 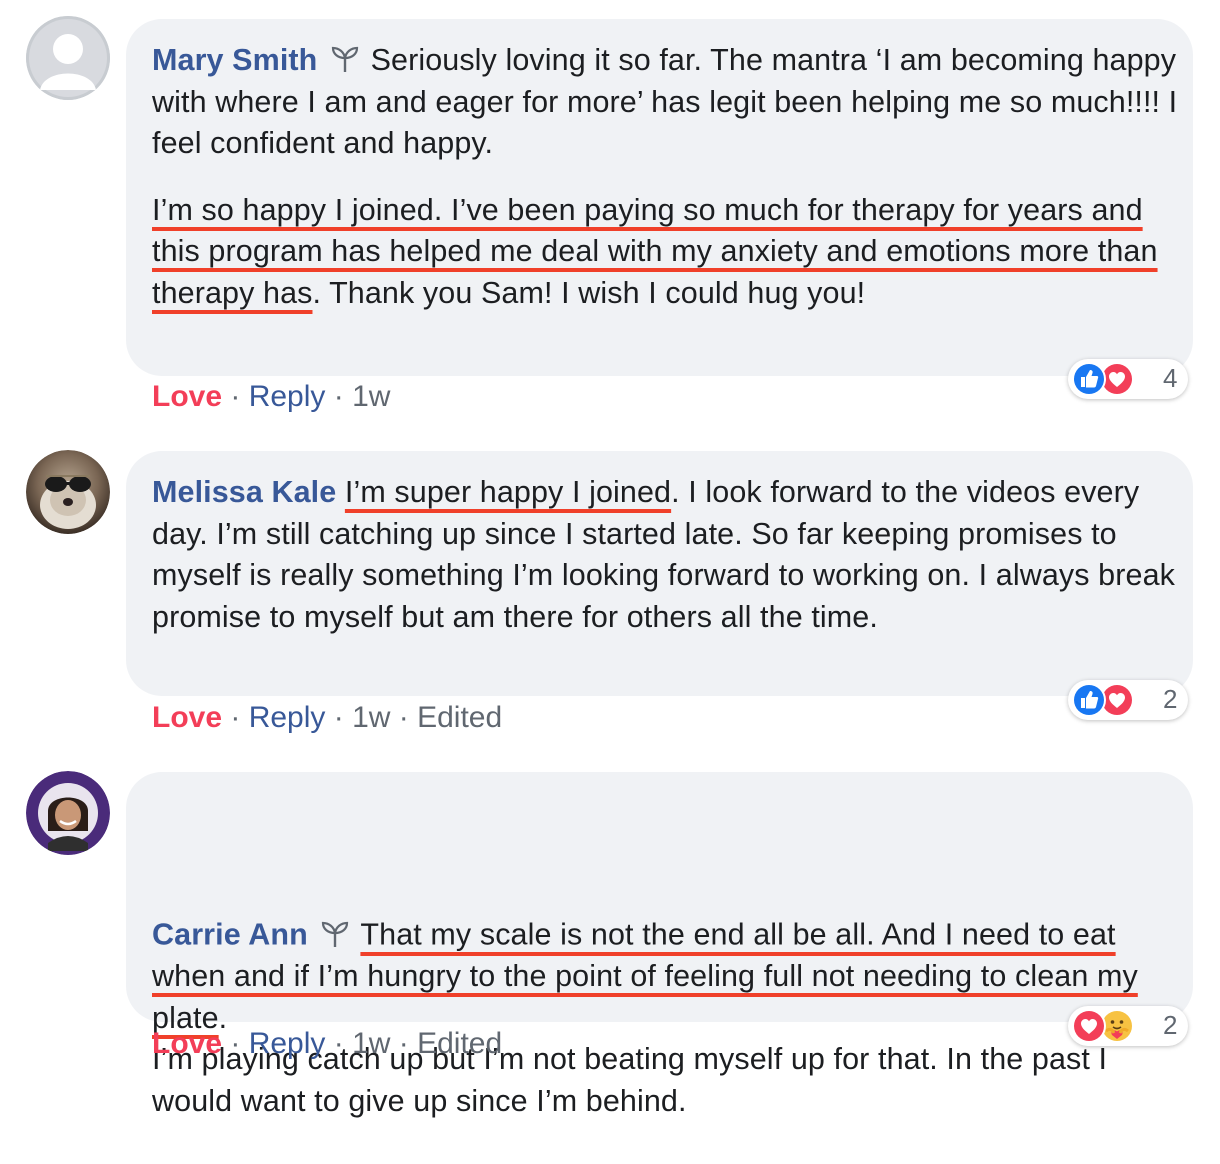 I want to click on highlighted-text: I’m super happy I joined, so click(x=508, y=492).